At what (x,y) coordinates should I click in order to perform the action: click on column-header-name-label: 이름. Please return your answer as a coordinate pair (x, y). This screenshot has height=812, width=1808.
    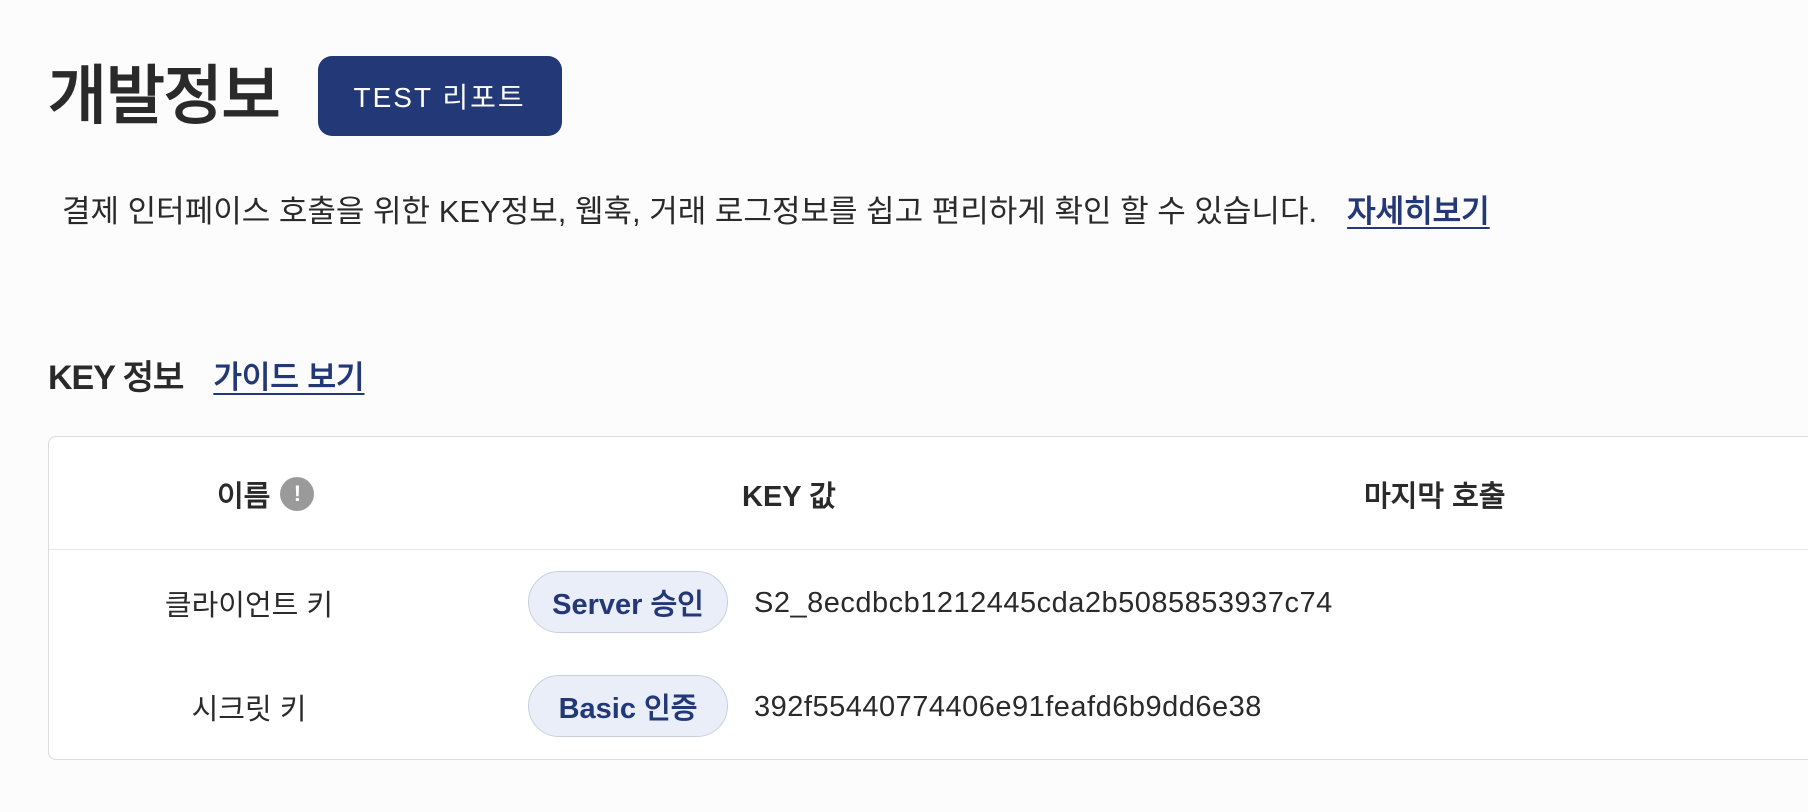
    Looking at the image, I should click on (244, 496).